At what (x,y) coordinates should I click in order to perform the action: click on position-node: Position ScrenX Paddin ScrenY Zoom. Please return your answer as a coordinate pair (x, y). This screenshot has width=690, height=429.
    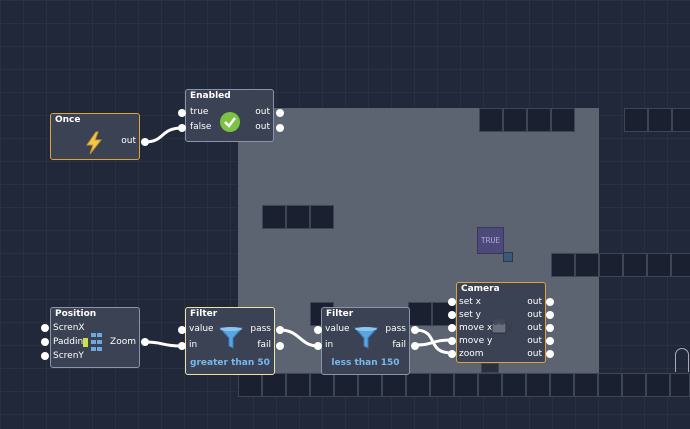
    Looking at the image, I should click on (95, 337).